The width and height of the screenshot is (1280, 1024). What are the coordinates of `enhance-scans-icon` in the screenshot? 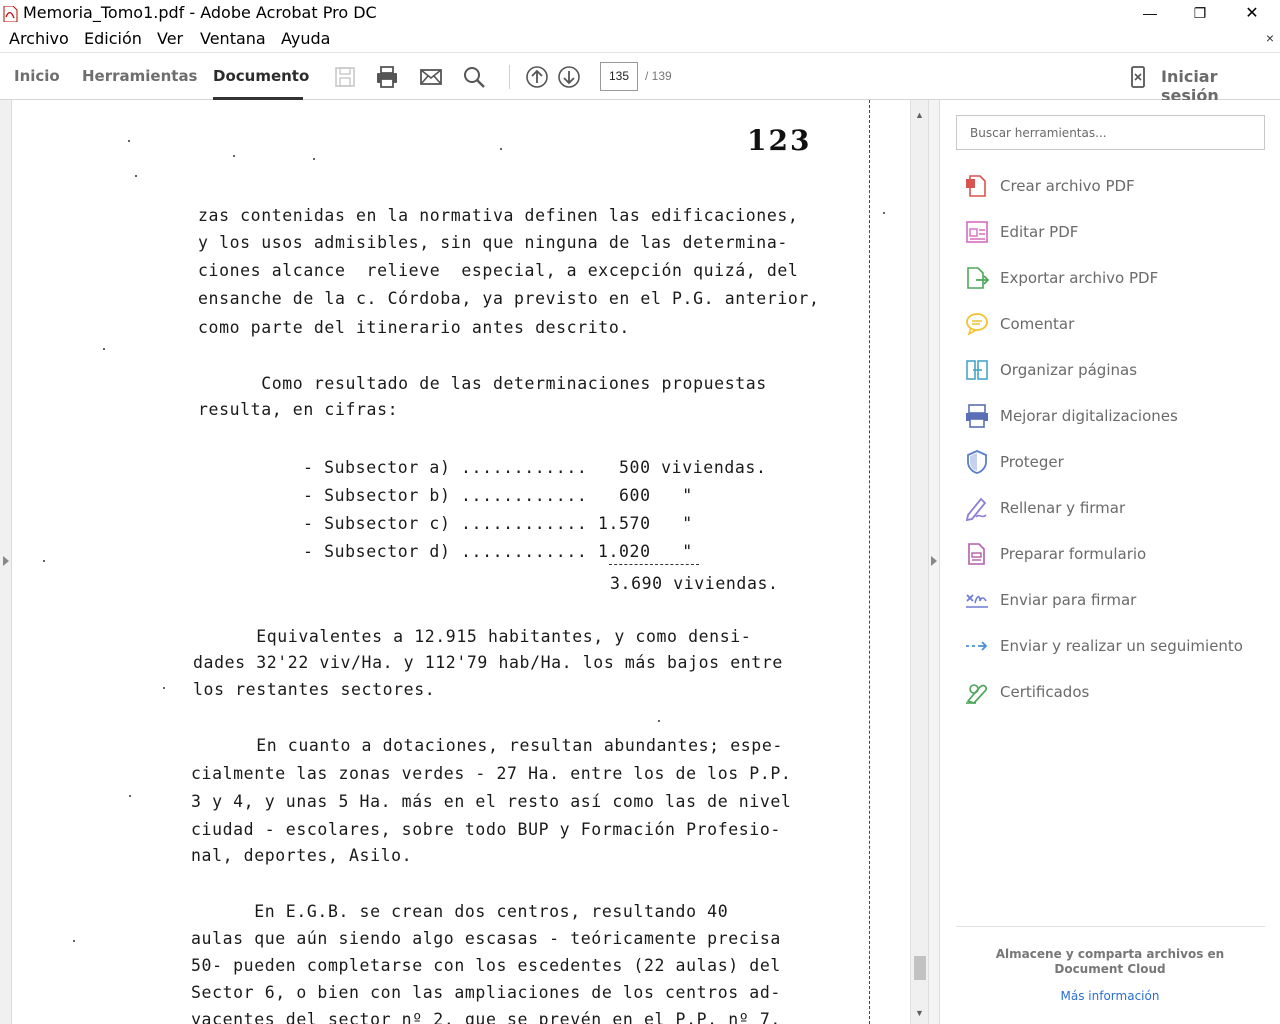 It's located at (977, 416).